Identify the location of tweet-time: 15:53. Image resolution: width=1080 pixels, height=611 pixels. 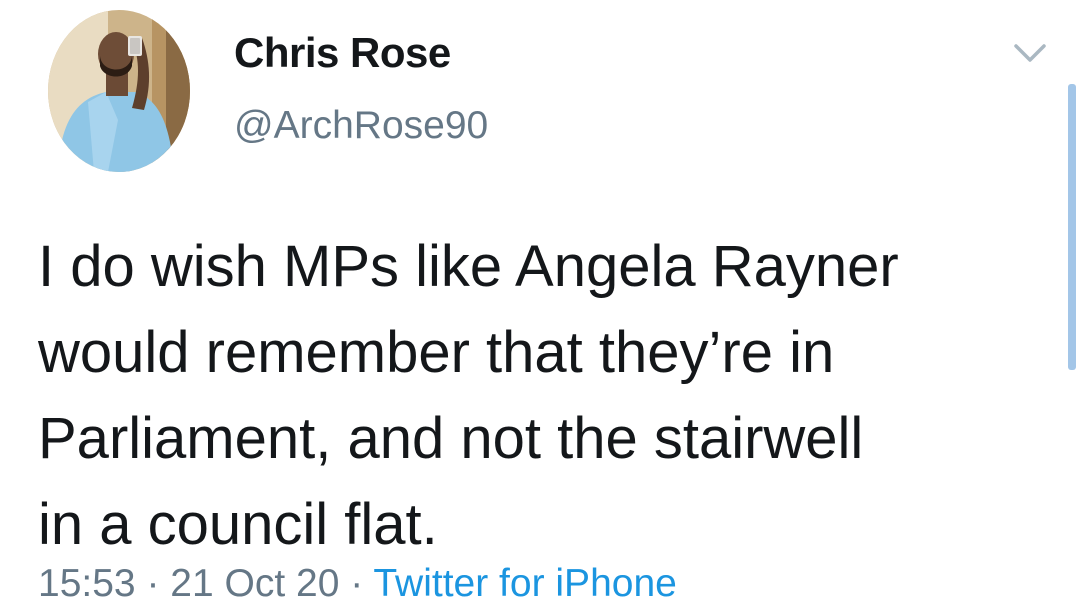
(87, 583).